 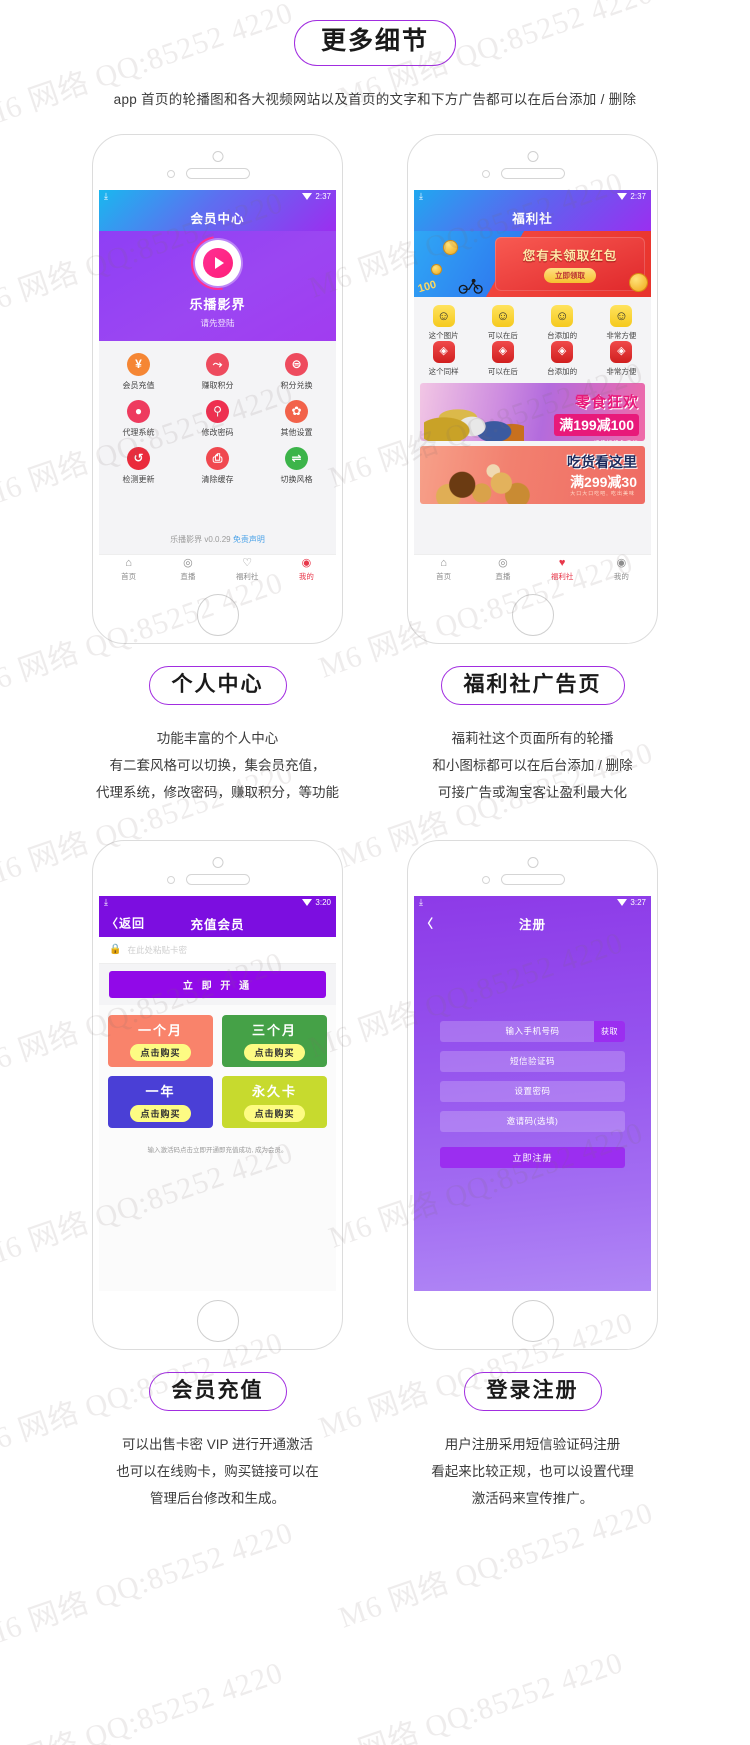 What do you see at coordinates (125, 923) in the screenshot?
I see `back-button: 〈返回` at bounding box center [125, 923].